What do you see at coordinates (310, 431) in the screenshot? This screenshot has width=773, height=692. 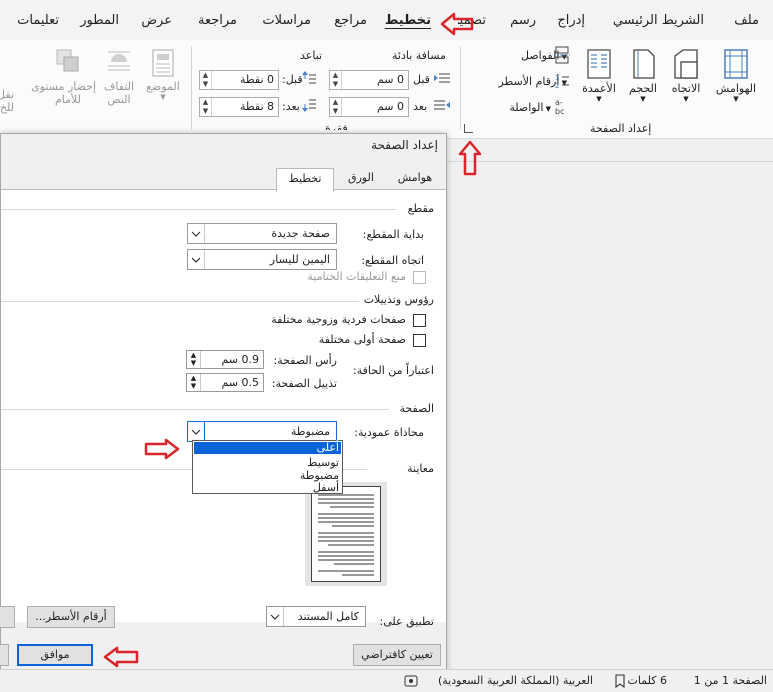 I see `vertical-alignment-value: مضبوطة` at bounding box center [310, 431].